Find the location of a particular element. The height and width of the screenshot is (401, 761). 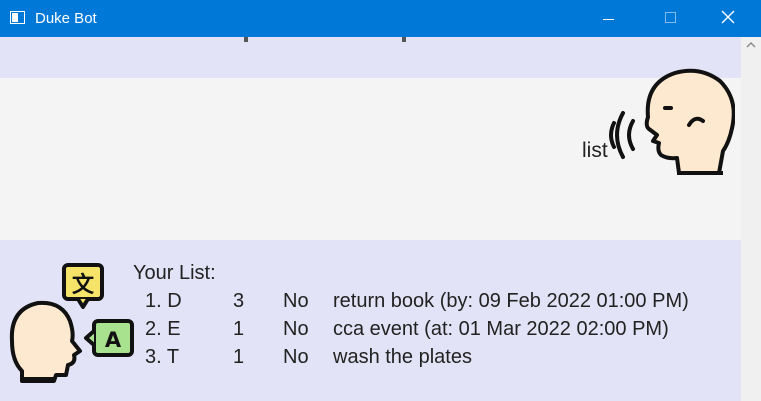

minimize-button is located at coordinates (610, 18).